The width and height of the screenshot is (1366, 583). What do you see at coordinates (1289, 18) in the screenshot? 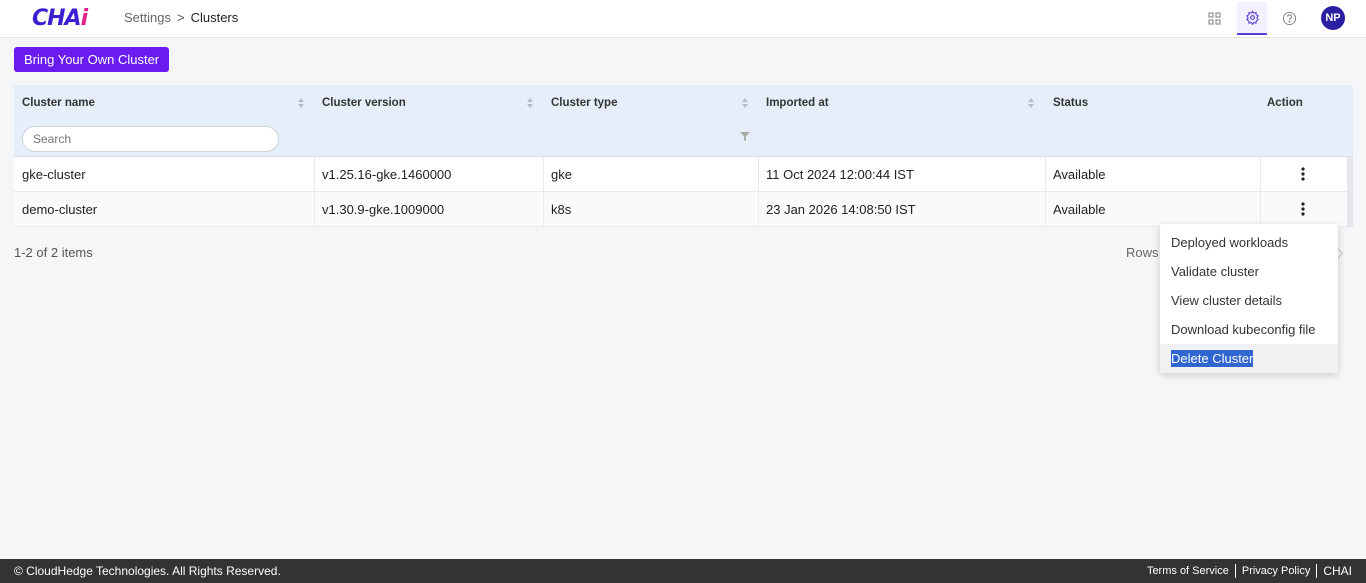
I see `help-icon` at bounding box center [1289, 18].